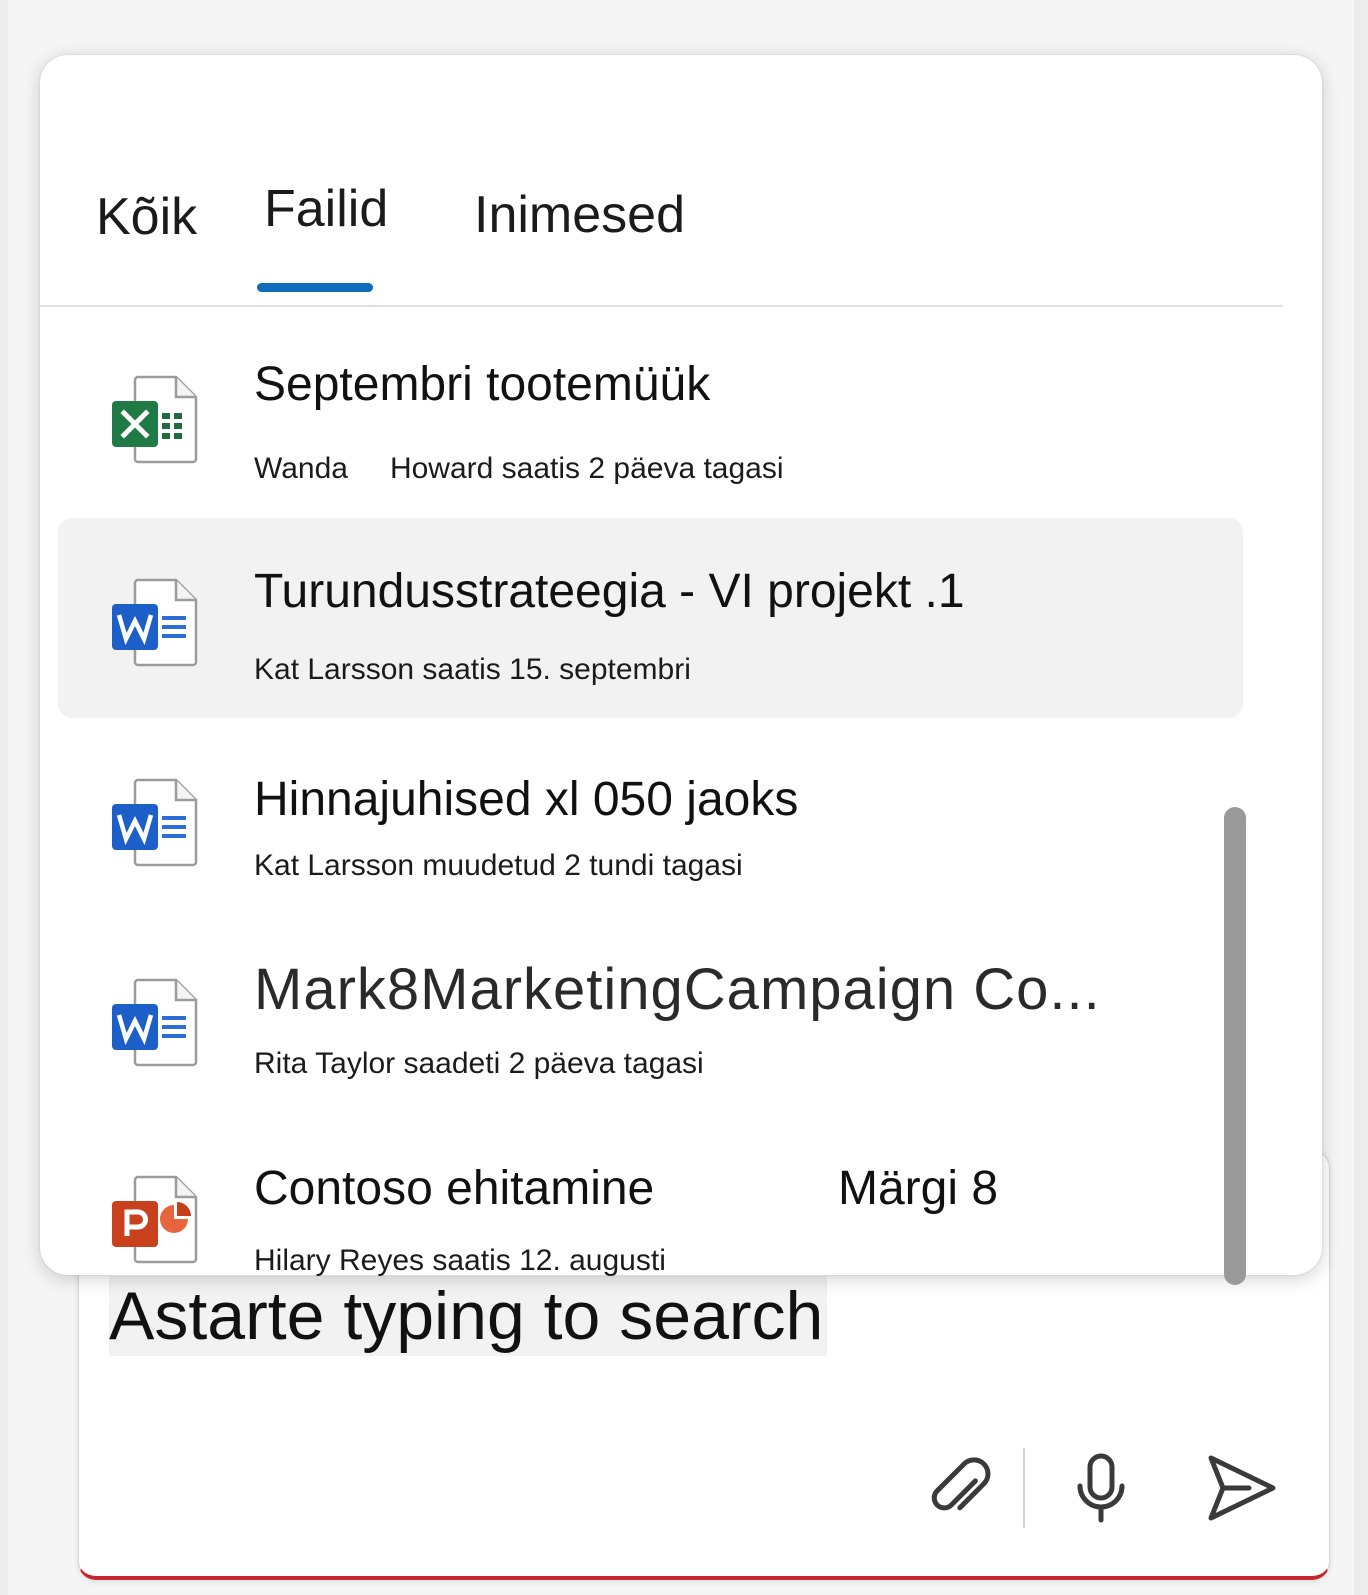 Image resolution: width=1368 pixels, height=1595 pixels. Describe the element at coordinates (479, 1063) in the screenshot. I see `file-meta: Rita Taylor saadeti 2 päeva tagasi` at that location.